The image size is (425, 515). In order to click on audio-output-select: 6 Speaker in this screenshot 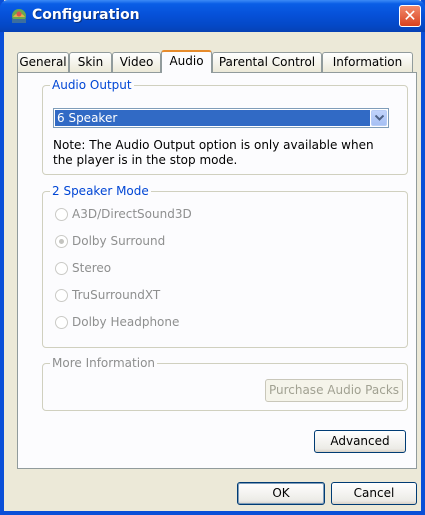, I will do `click(221, 118)`.